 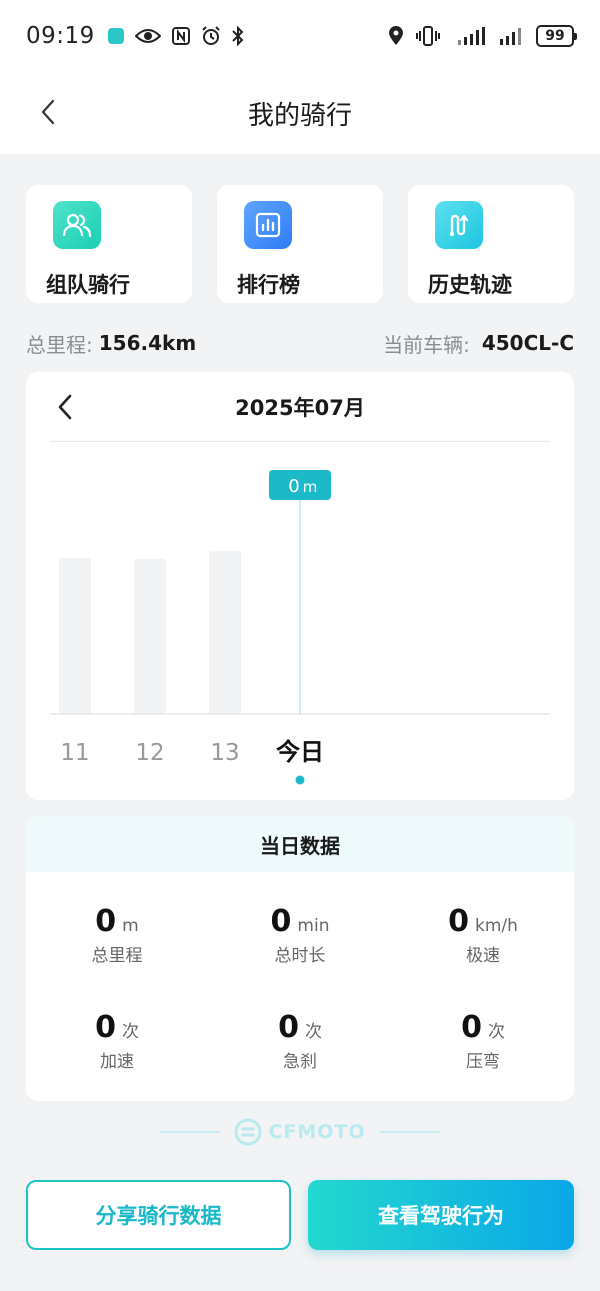 I want to click on current-vehicle-value: 450CL-C, so click(x=527, y=343).